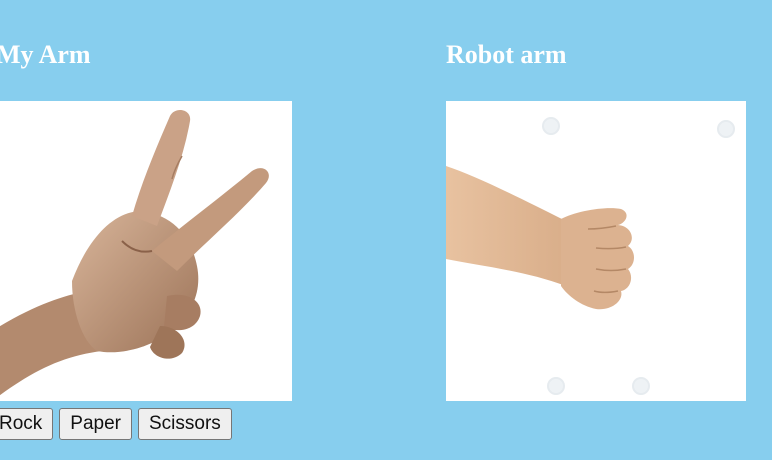 Image resolution: width=772 pixels, height=460 pixels. I want to click on choice-button-row: Rock Paper Scissors, so click(116, 424).